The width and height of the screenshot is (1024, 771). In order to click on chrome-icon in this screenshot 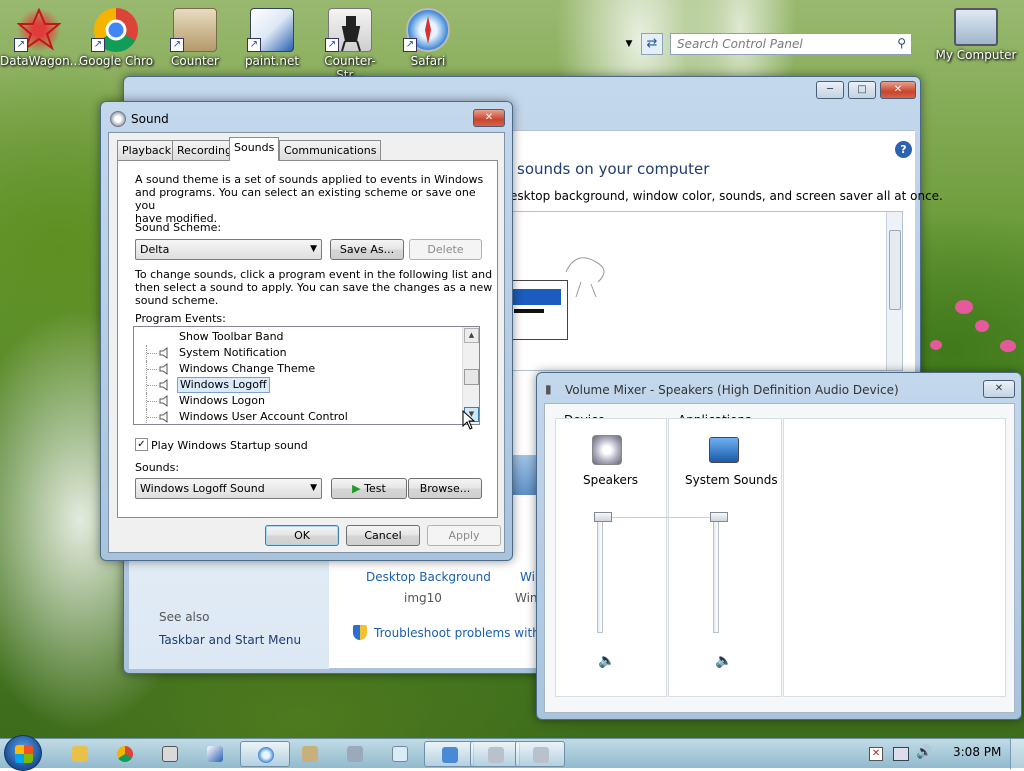, I will do `click(125, 754)`.